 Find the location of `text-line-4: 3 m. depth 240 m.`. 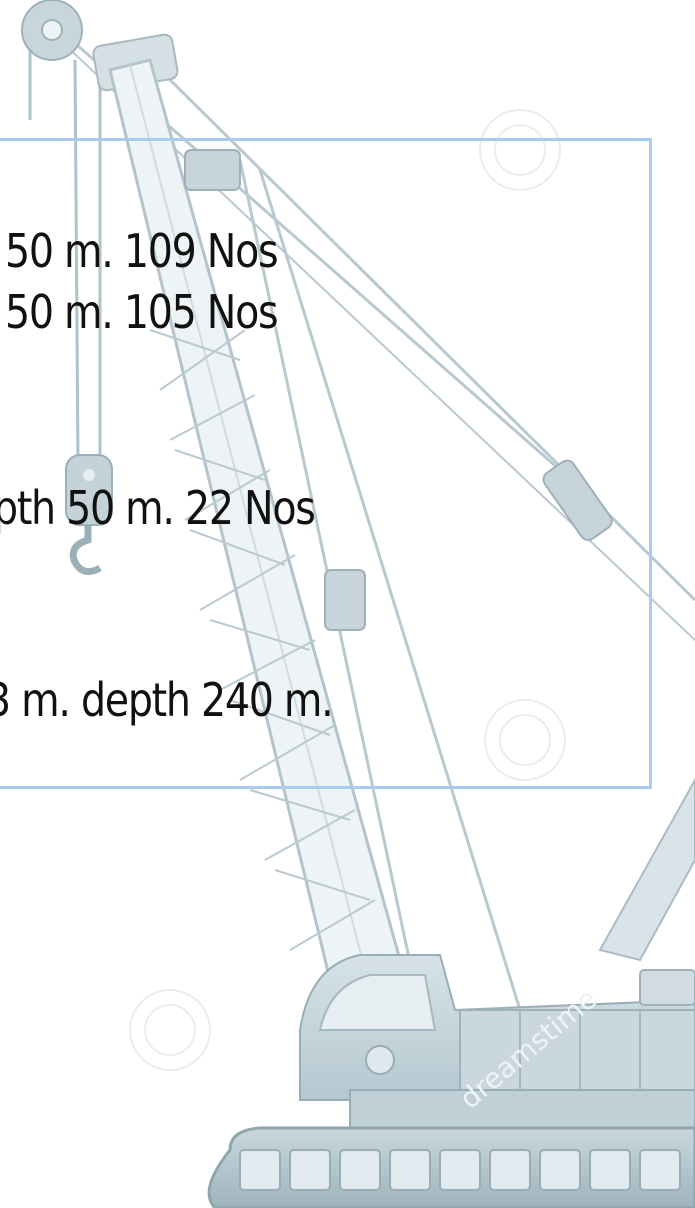

text-line-4: 3 m. depth 240 m. is located at coordinates (167, 700).